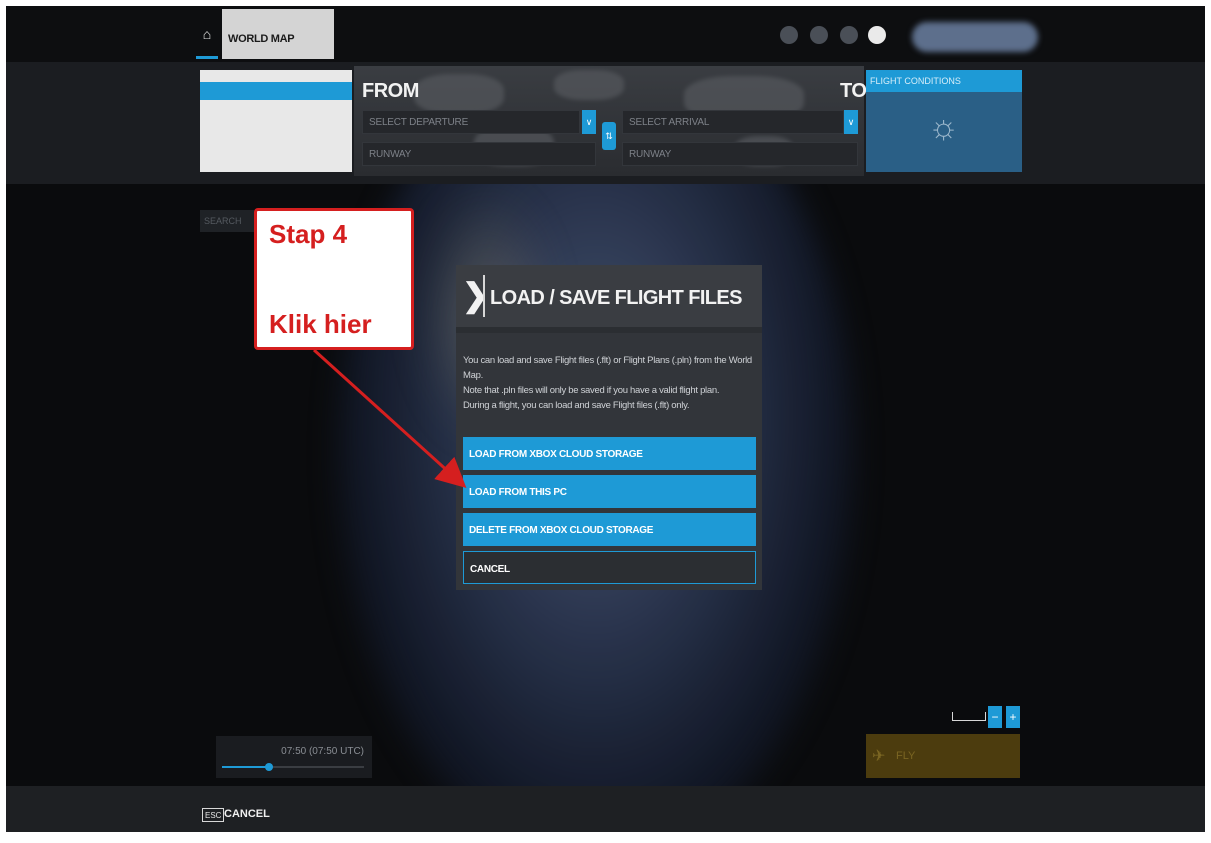 The width and height of the screenshot is (1211, 843). What do you see at coordinates (605, 809) in the screenshot?
I see `footer-bar: ESC CANCEL` at bounding box center [605, 809].